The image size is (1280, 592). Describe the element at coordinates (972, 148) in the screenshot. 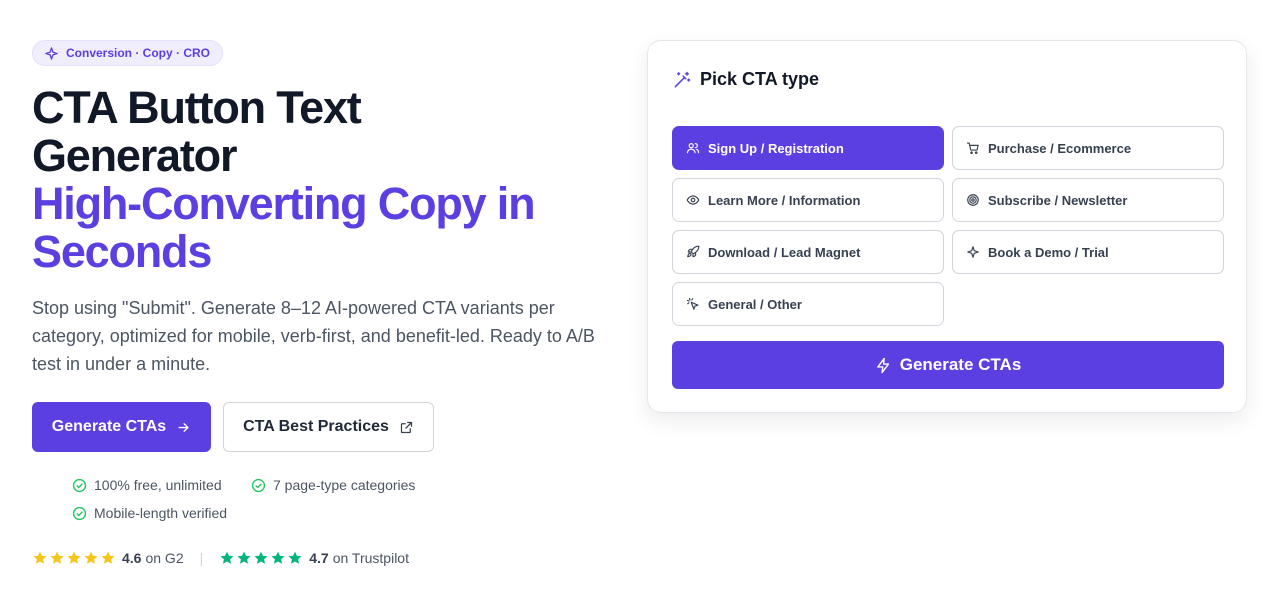

I see `cart-icon` at that location.